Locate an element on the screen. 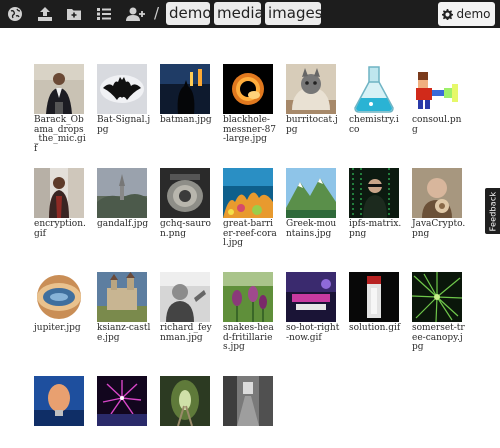 The image size is (500, 448). file-name: blackhole-messner-87-large.jpg is located at coordinates (250, 130).